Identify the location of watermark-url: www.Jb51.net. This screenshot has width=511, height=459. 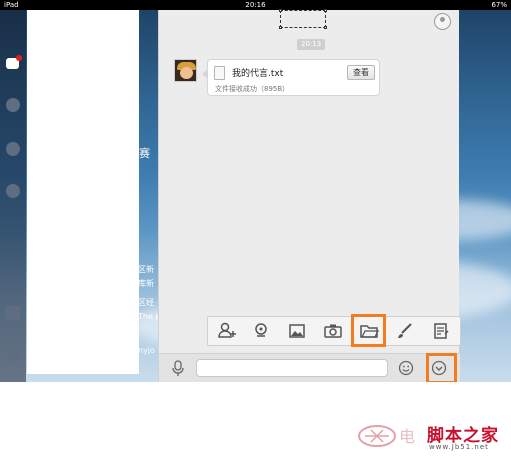
(459, 447).